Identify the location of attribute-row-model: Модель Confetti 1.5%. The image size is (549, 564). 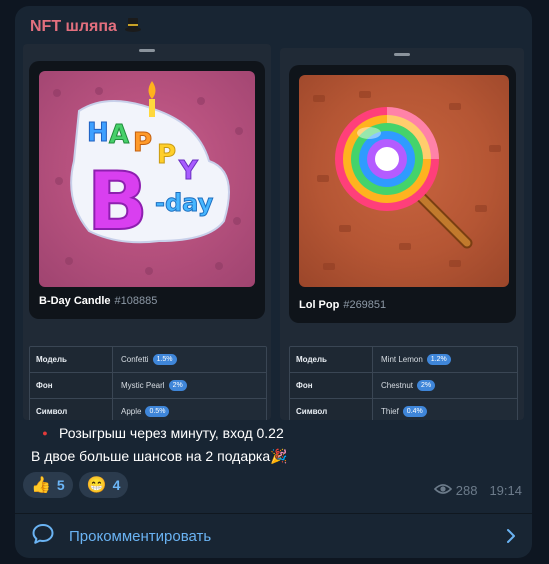
(148, 359).